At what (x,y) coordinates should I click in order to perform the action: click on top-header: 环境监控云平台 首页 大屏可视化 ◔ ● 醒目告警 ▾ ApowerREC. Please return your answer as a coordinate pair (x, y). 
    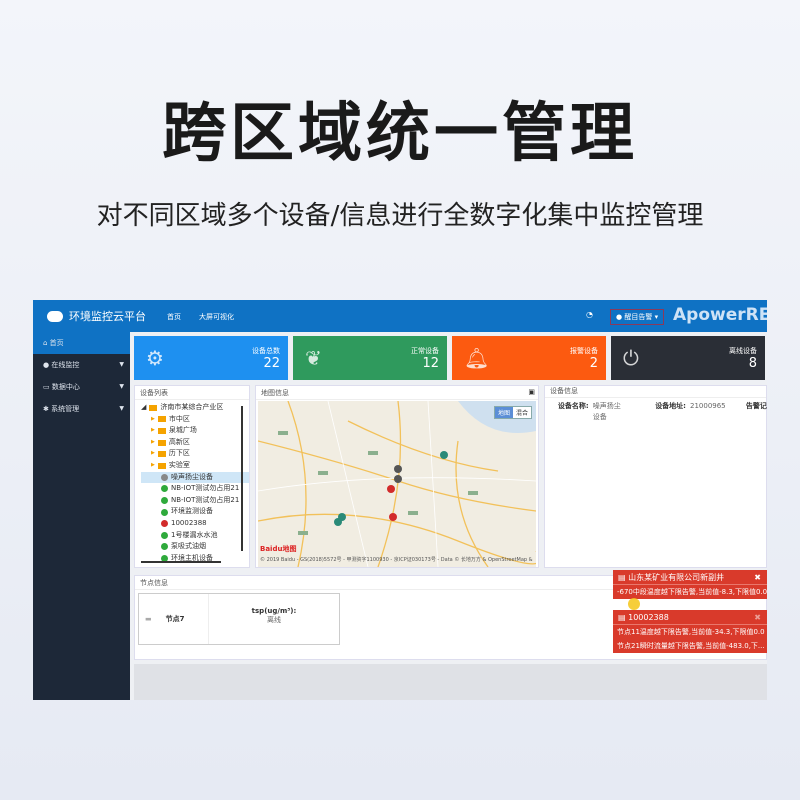
    Looking at the image, I should click on (400, 316).